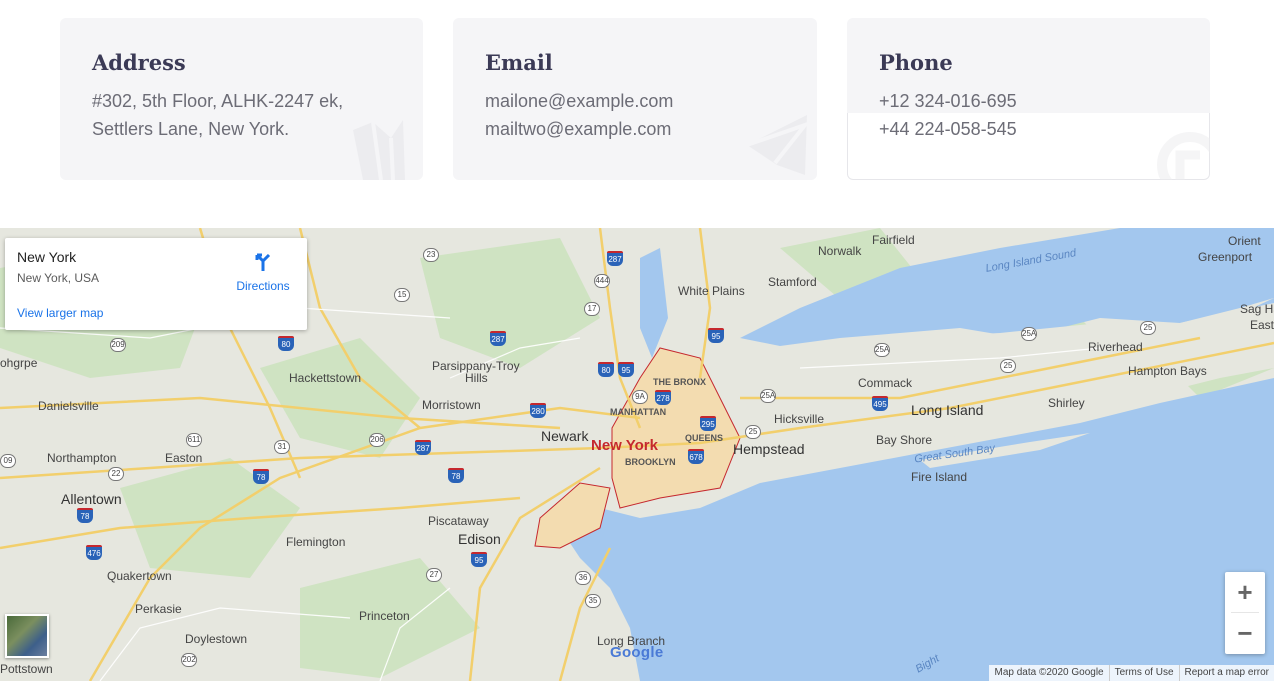 This screenshot has width=1274, height=681. I want to click on phone-line-1: +12 324-016-695, so click(1028, 101).